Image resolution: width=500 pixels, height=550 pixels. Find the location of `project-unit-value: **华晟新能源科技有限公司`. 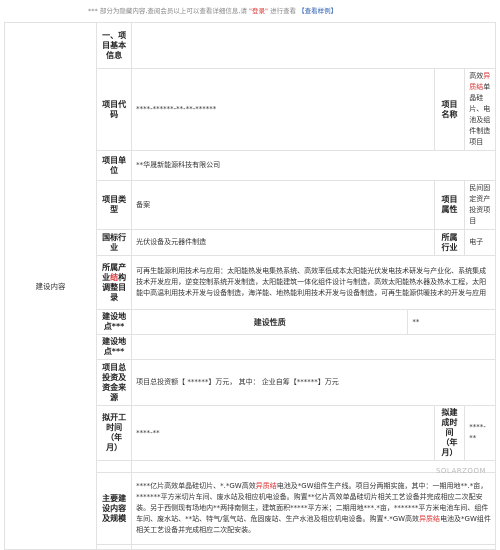

project-unit-value: **华晟新能源科技有限公司 is located at coordinates (313, 165).